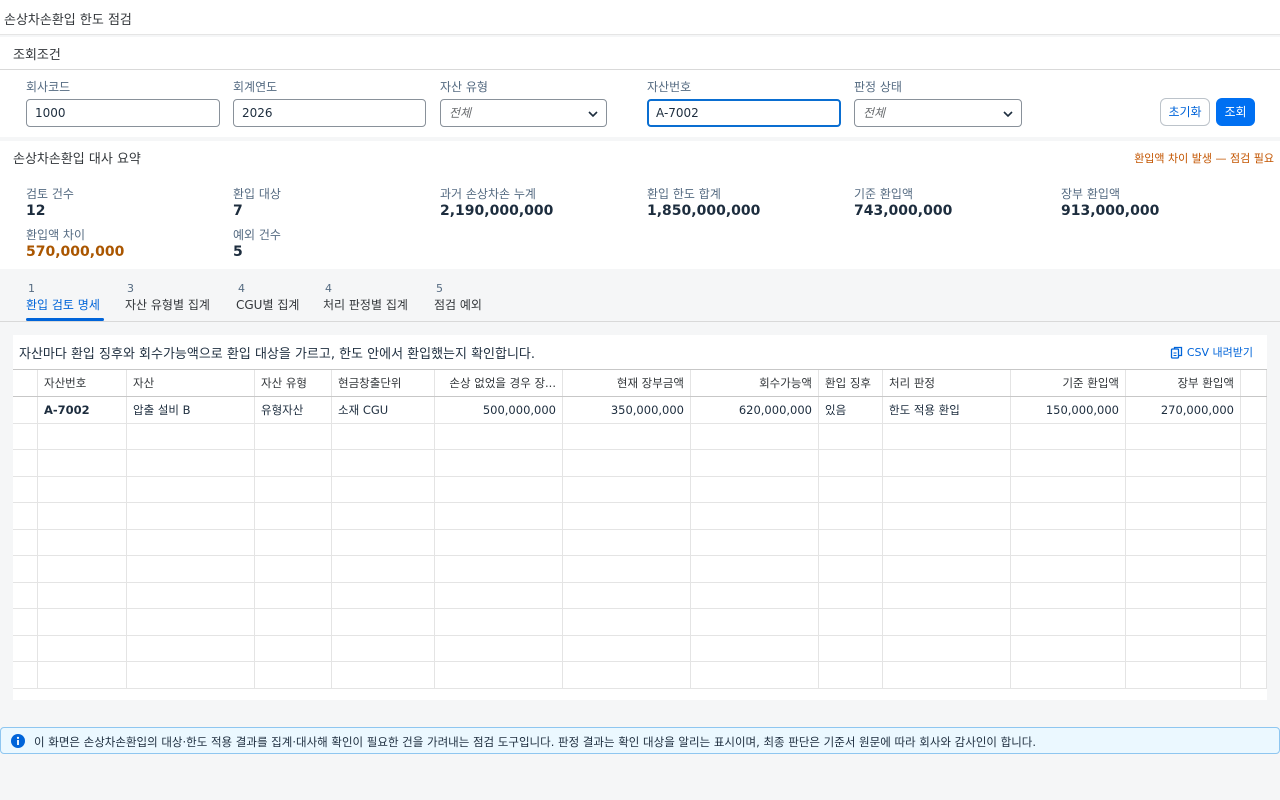 The image size is (1280, 800). Describe the element at coordinates (1204, 158) in the screenshot. I see `warning-message: 환입액 차이 발생 — 점검 필요` at that location.